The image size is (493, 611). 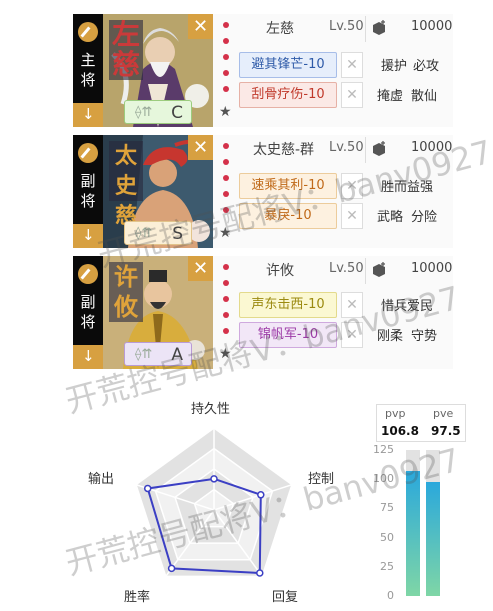 What do you see at coordinates (288, 95) in the screenshot?
I see `skill-slot-2: 刮骨疗伤-10` at bounding box center [288, 95].